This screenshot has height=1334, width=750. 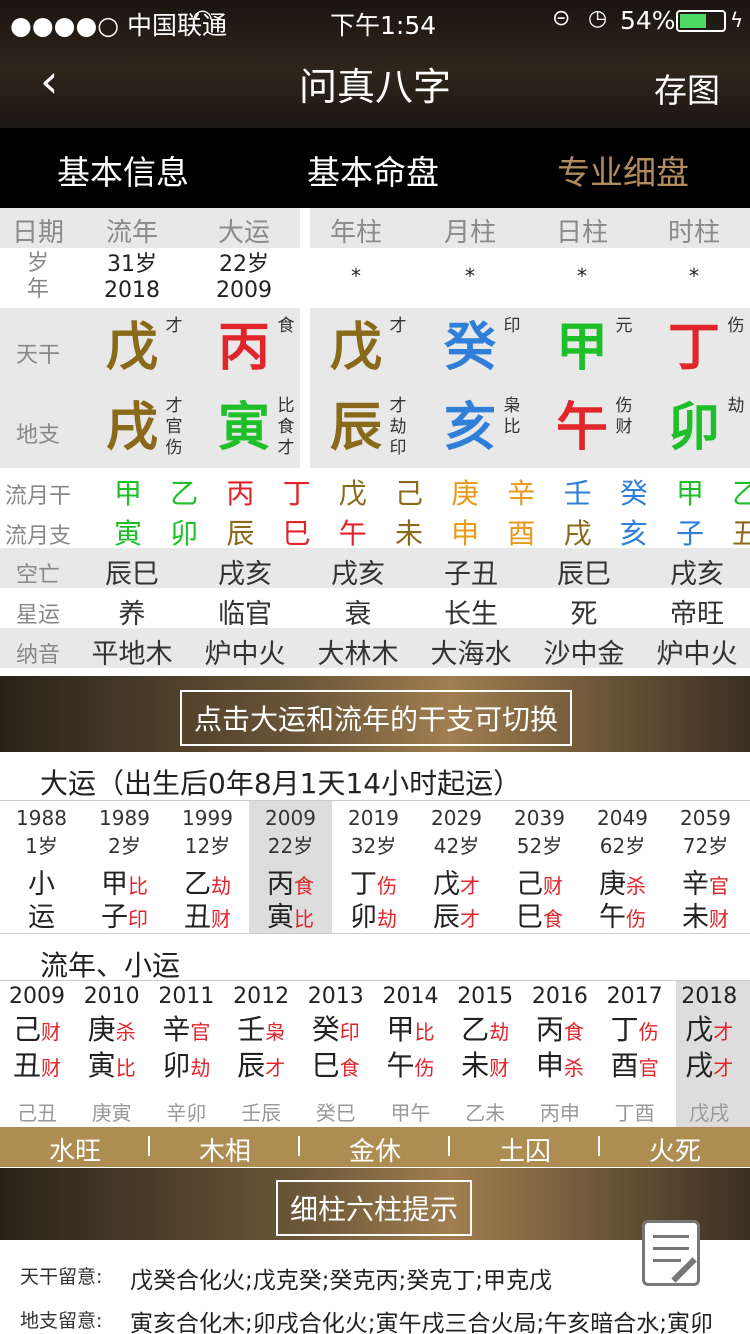 What do you see at coordinates (355, 233) in the screenshot?
I see `header-year-pillar: 年柱` at bounding box center [355, 233].